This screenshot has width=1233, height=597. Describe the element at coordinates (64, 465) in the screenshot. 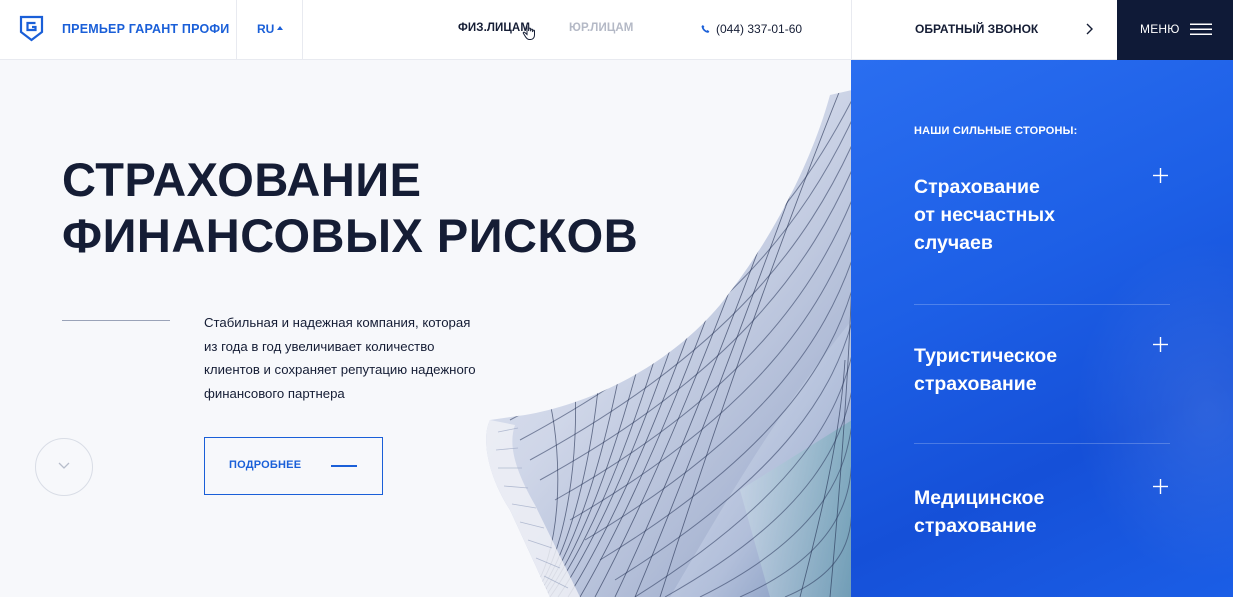

I see `chevron-down-icon` at that location.